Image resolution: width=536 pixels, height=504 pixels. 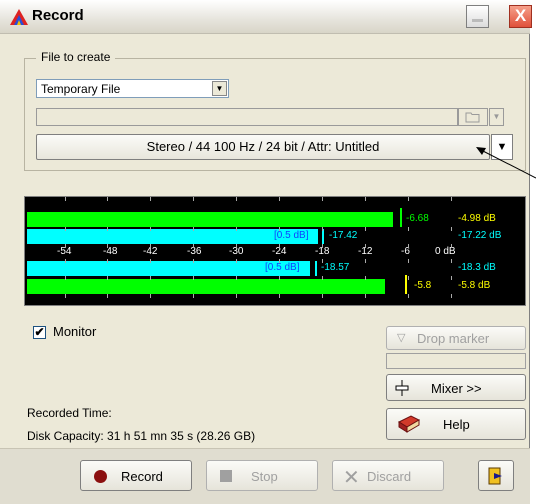 I want to click on file-type-dropdown: Temporary File ▼, so click(x=132, y=88).